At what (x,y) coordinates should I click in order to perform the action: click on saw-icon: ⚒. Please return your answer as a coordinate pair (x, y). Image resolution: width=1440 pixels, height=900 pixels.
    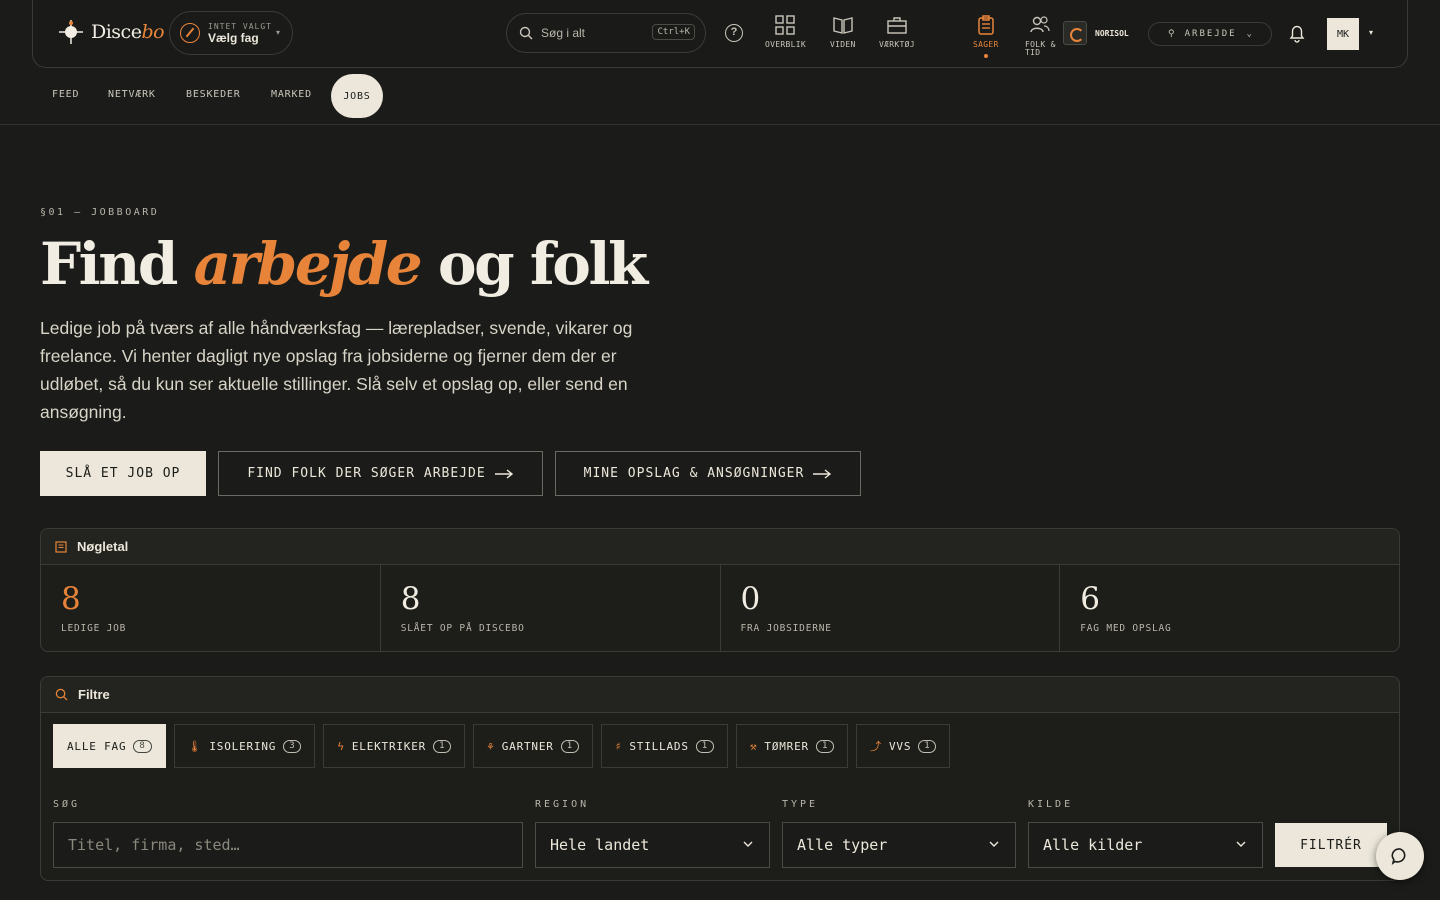
    Looking at the image, I should click on (753, 746).